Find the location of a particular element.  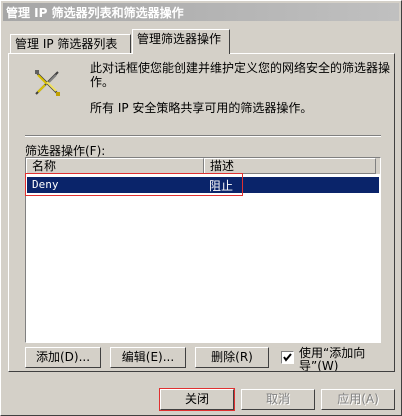

apply-button: 应用(A) is located at coordinates (358, 399).